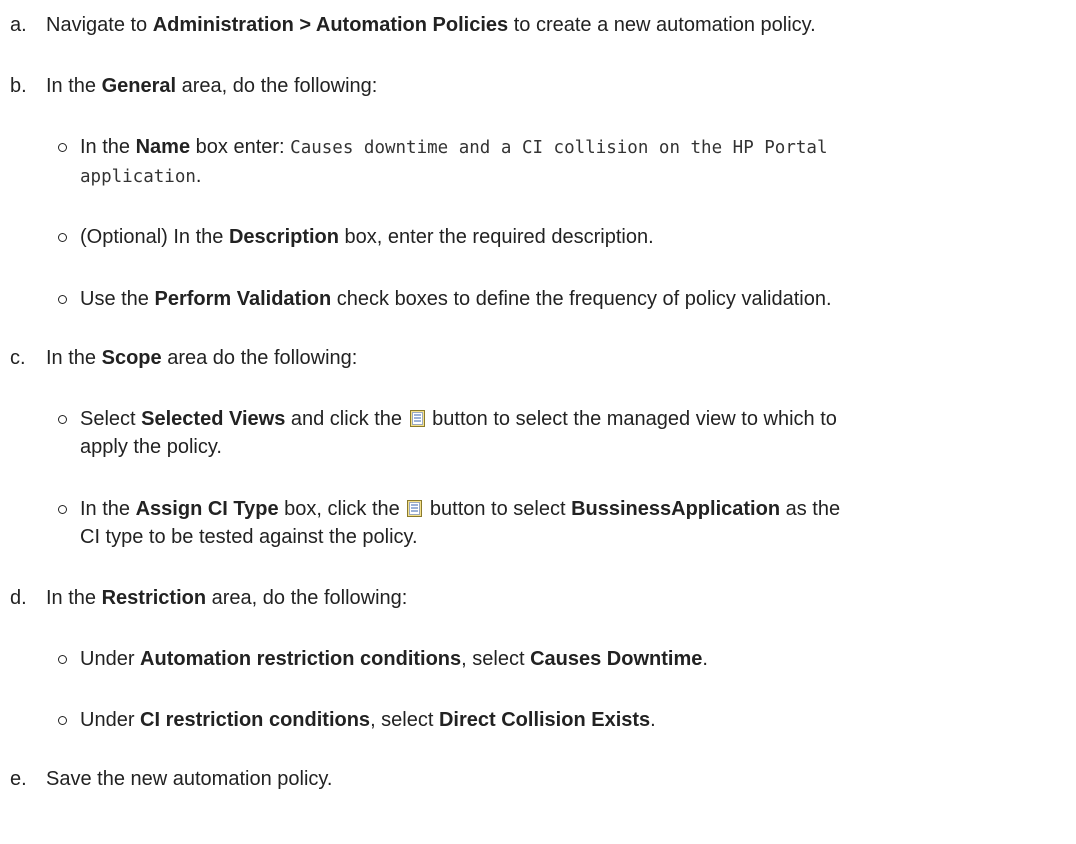 This screenshot has height=844, width=1076. Describe the element at coordinates (213, 419) in the screenshot. I see `bold-term: Selected Views` at that location.